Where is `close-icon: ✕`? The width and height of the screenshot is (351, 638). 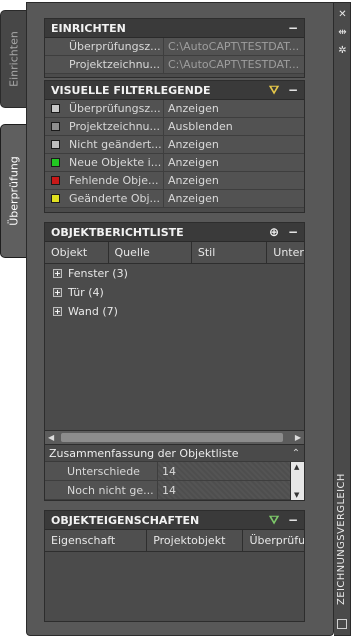 close-icon: ✕ is located at coordinates (342, 15).